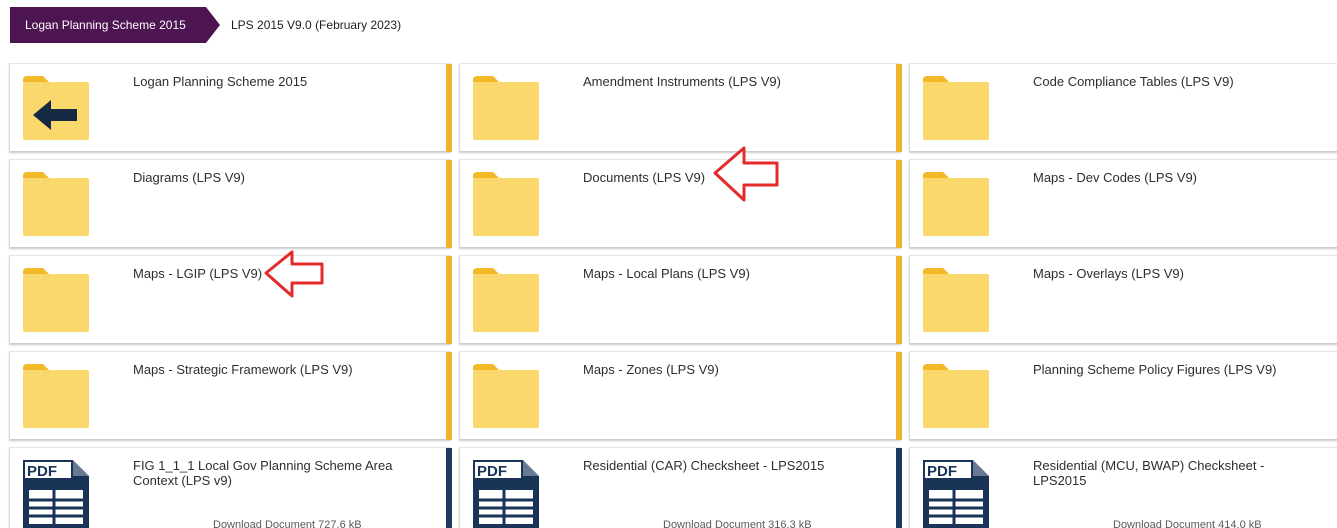  Describe the element at coordinates (230, 299) in the screenshot. I see `tile-folder: Maps - LGIP (LPS V9)` at that location.